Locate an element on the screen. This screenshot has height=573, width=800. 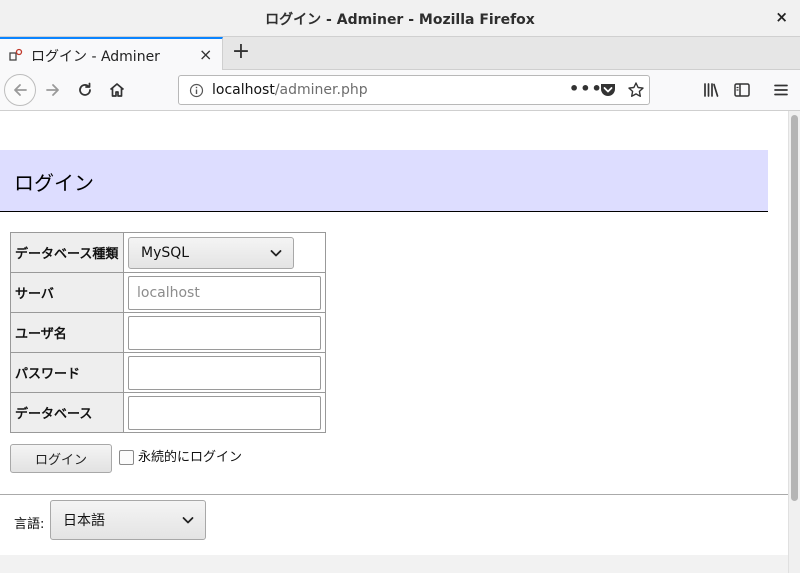
navigation-toolbar: localhost/adminer.php ••• is located at coordinates (400, 90).